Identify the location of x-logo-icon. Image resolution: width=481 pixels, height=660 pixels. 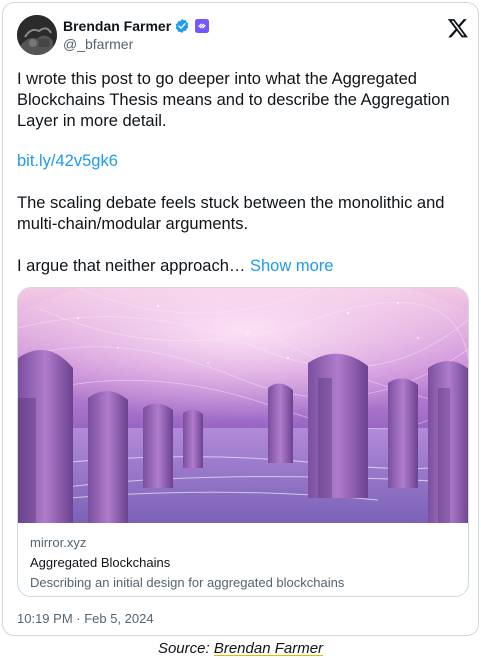
(458, 28).